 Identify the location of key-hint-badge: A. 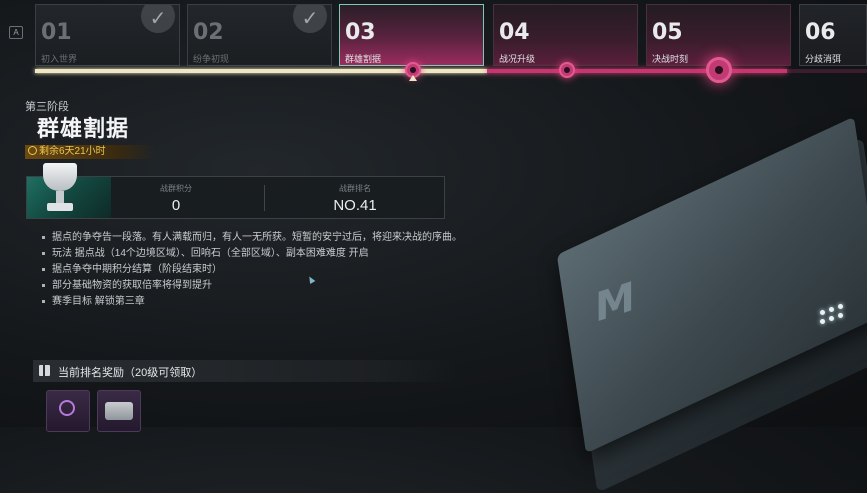
(16, 32).